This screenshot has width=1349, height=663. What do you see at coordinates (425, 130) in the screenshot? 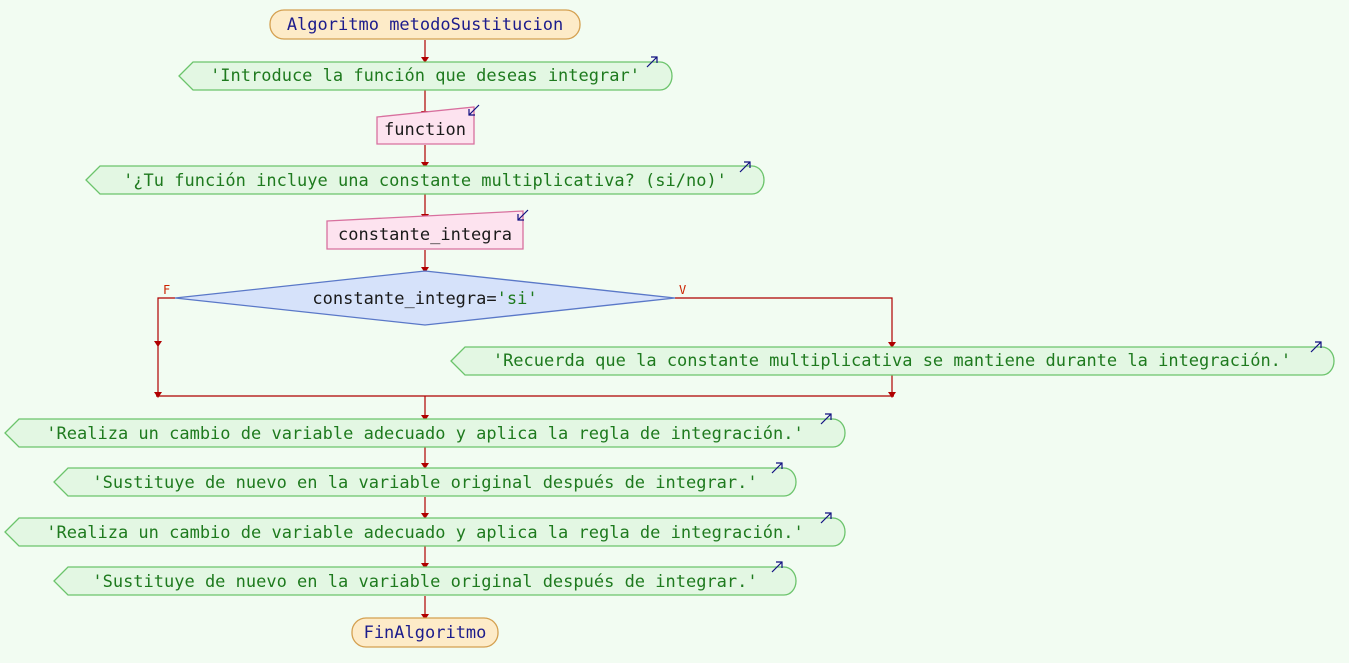
I see `input-variable: function` at bounding box center [425, 130].